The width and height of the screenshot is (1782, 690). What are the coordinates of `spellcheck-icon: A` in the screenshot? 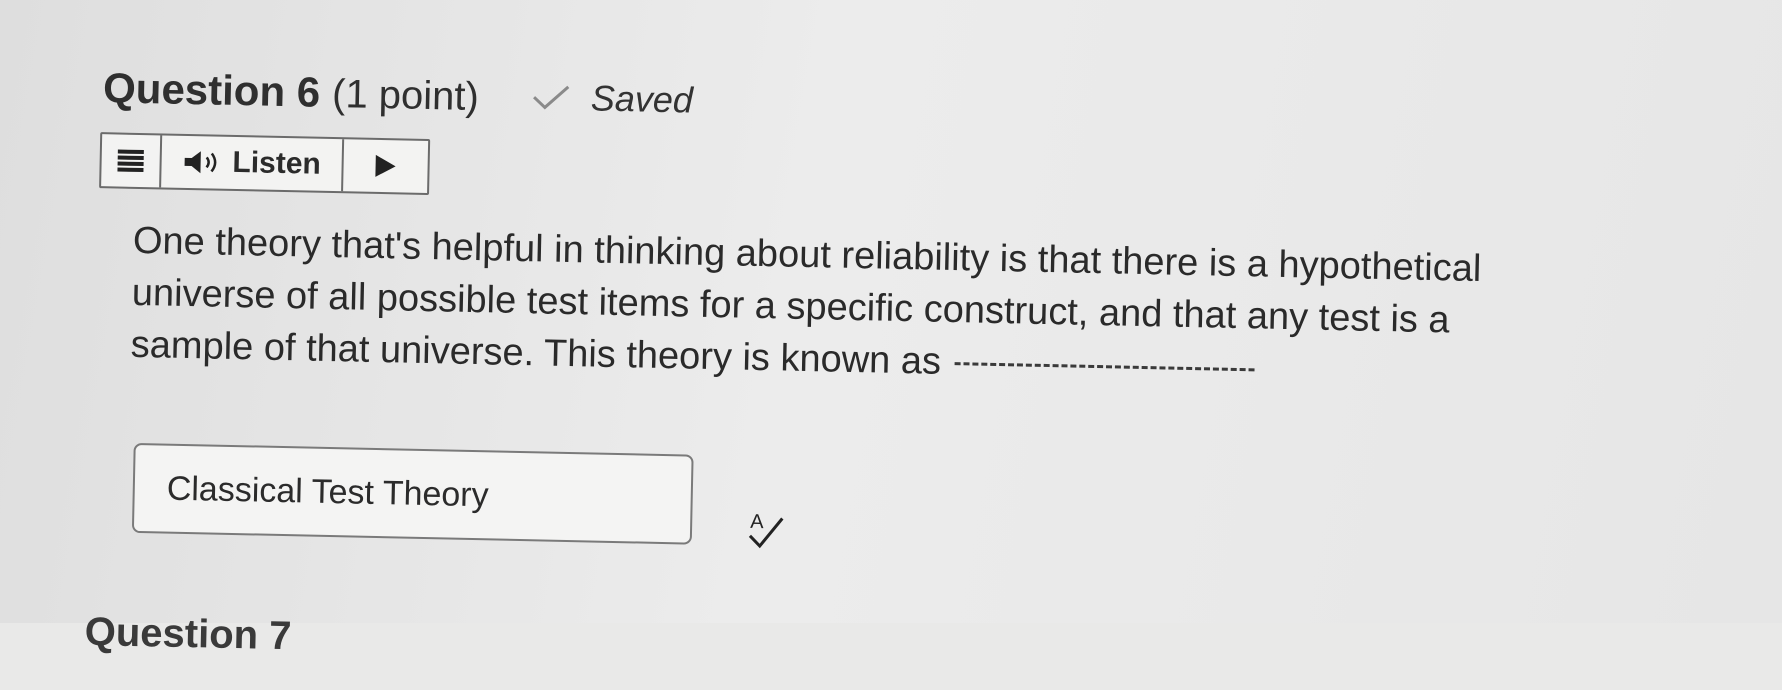 It's located at (767, 529).